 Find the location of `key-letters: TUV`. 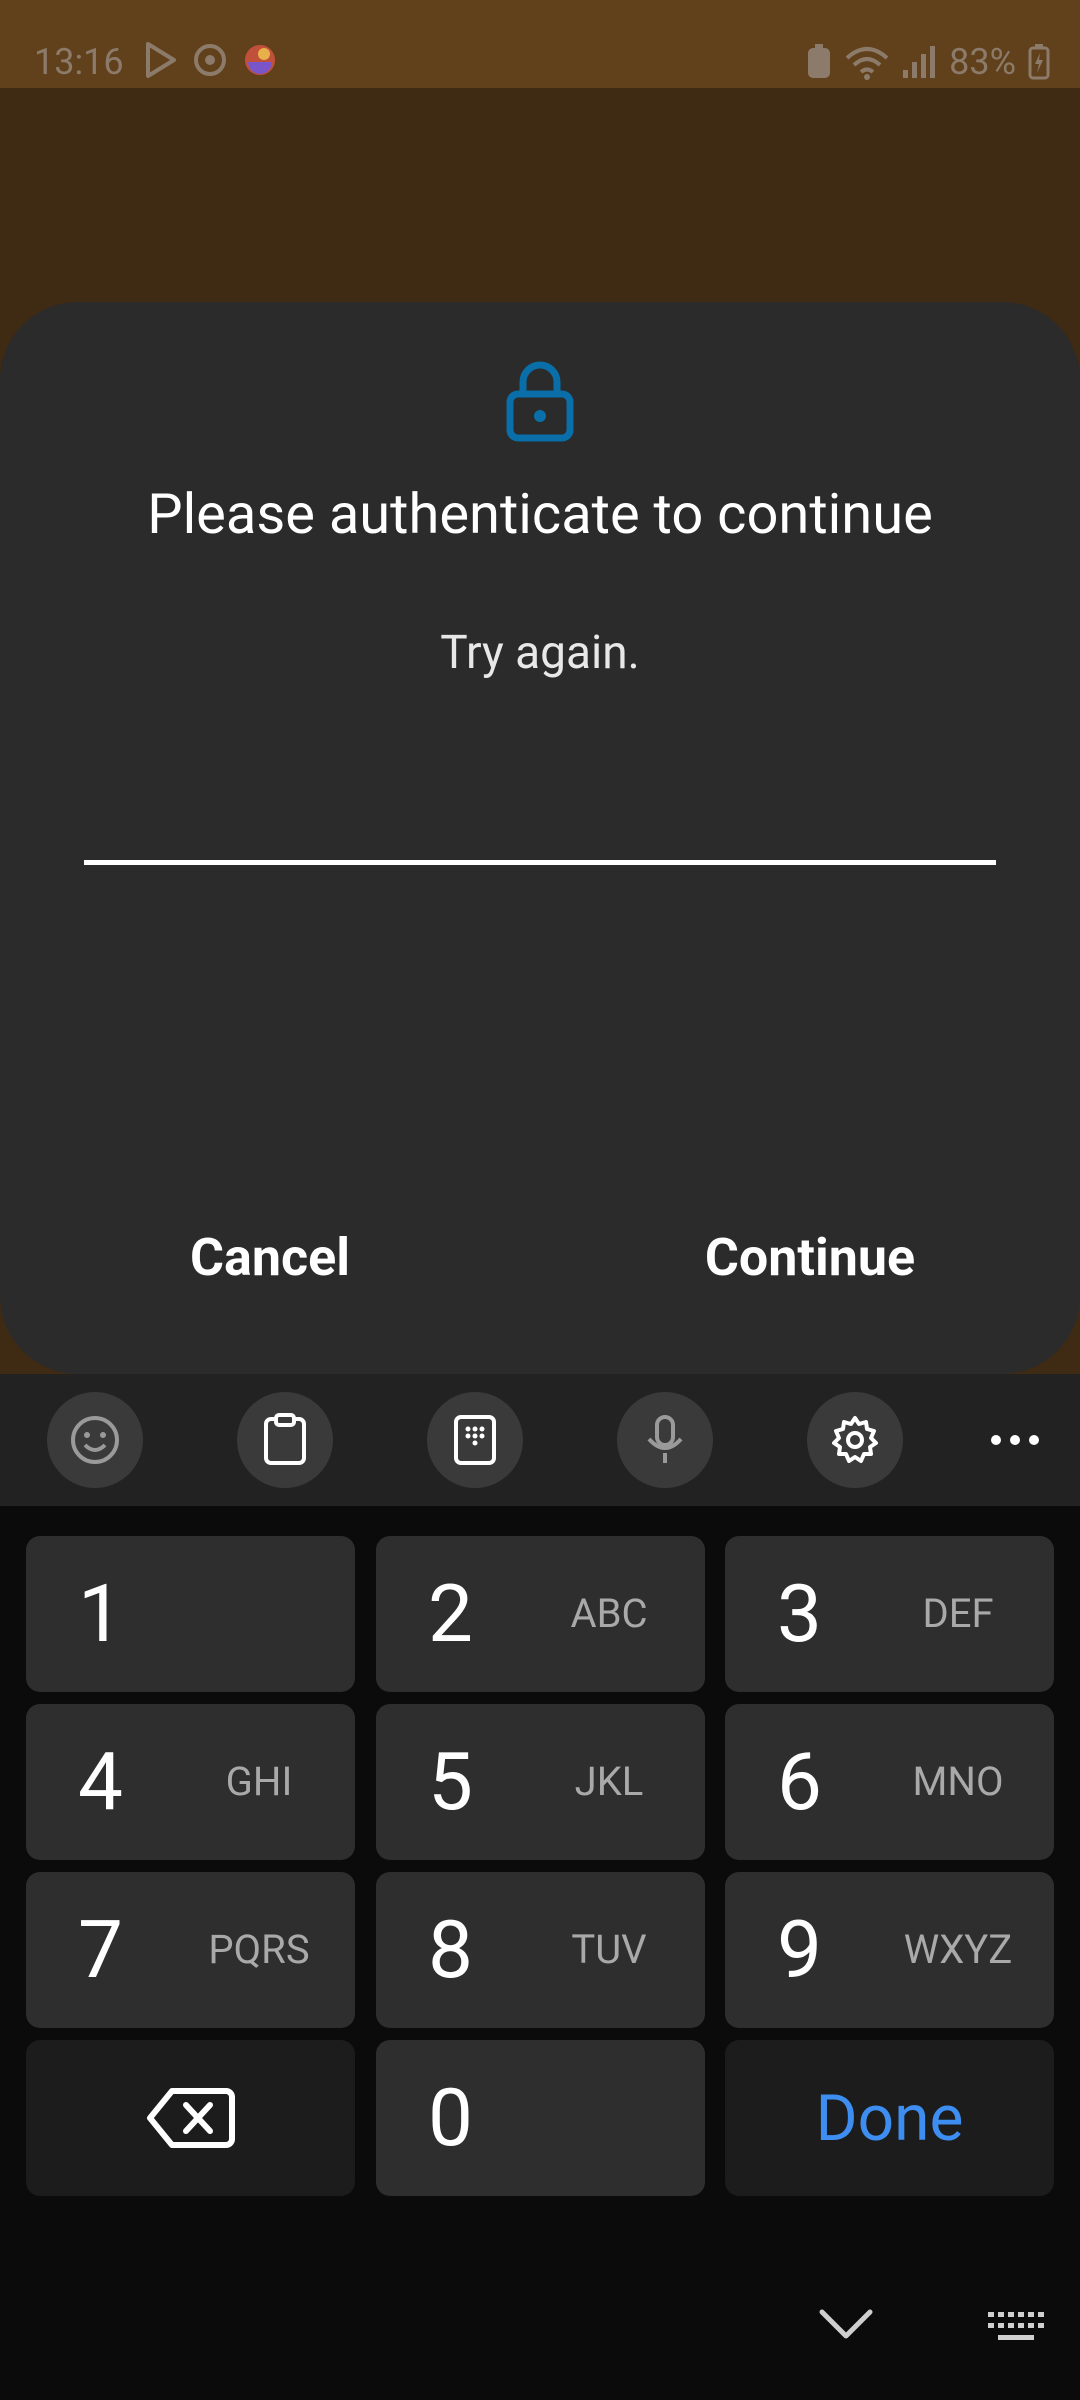

key-letters: TUV is located at coordinates (609, 1949).